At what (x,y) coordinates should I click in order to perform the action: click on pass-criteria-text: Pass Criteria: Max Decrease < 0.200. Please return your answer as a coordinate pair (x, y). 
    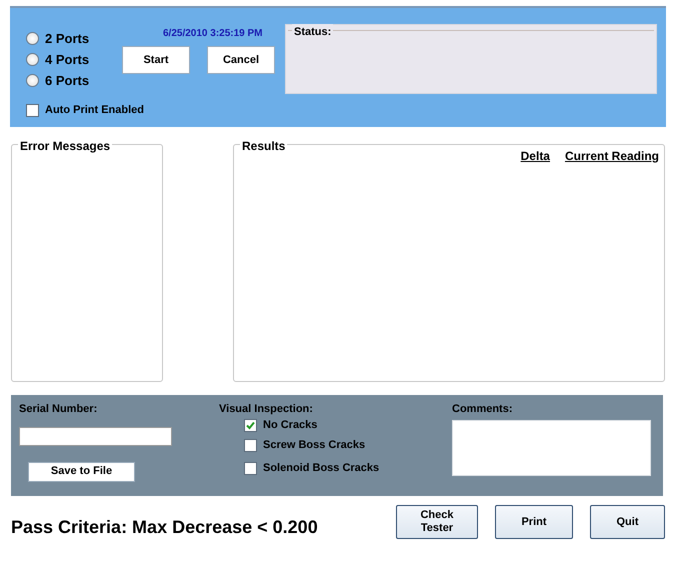
    Looking at the image, I should click on (165, 527).